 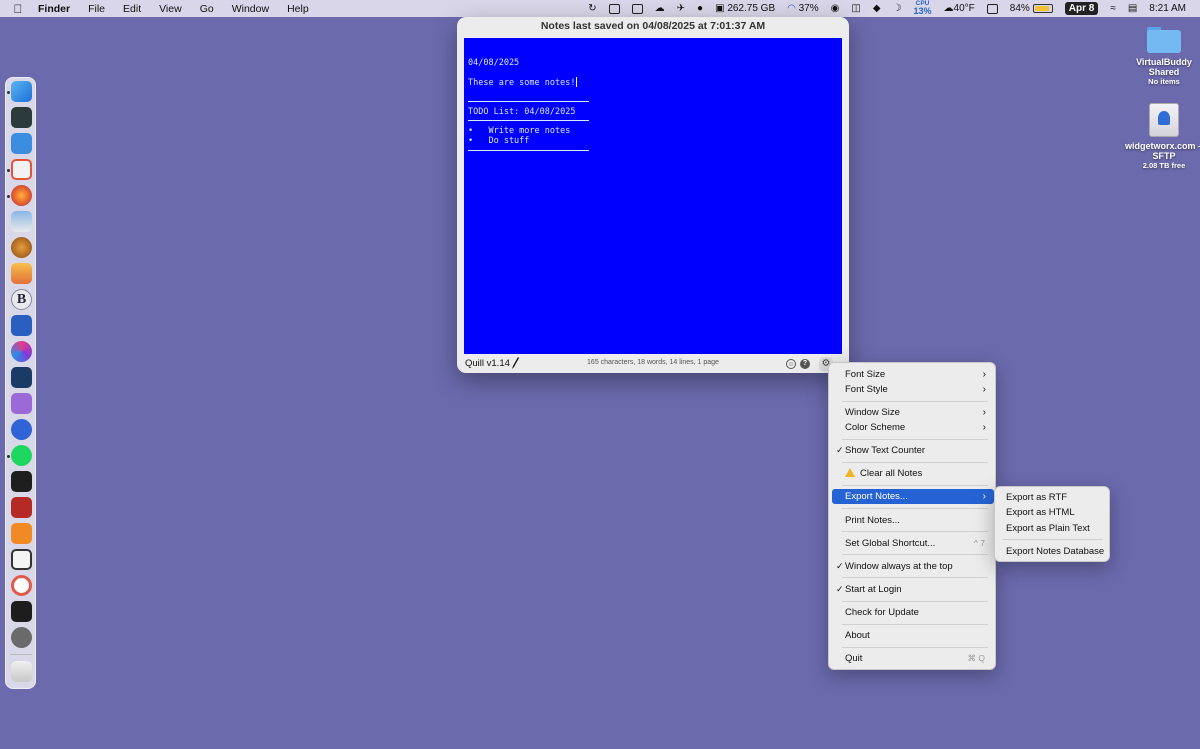 I want to click on desktop-item-sub: 2.08 TB free, so click(x=1164, y=165).